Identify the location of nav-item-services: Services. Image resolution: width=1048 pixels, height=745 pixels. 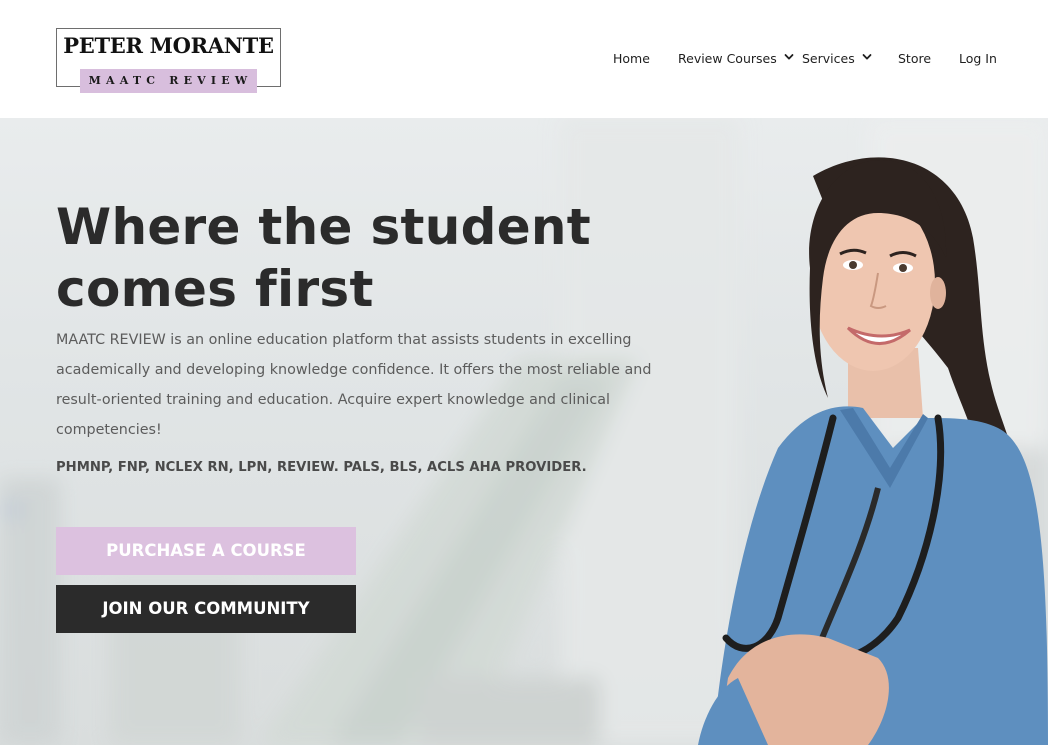
(837, 58).